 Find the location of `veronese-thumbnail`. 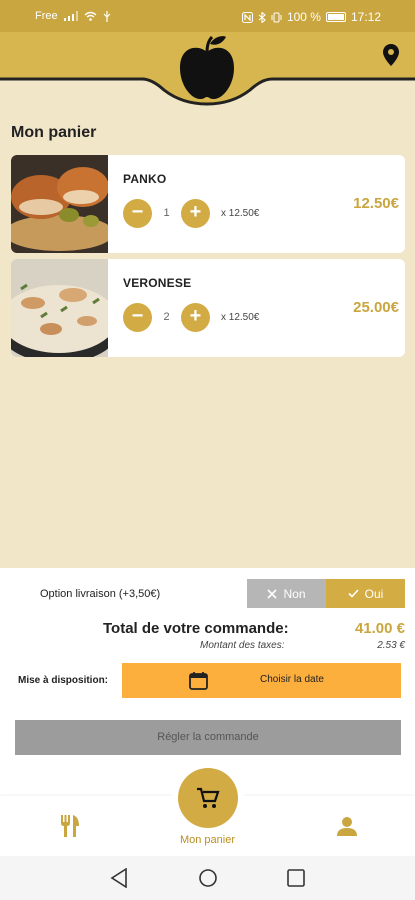

veronese-thumbnail is located at coordinates (59, 308).